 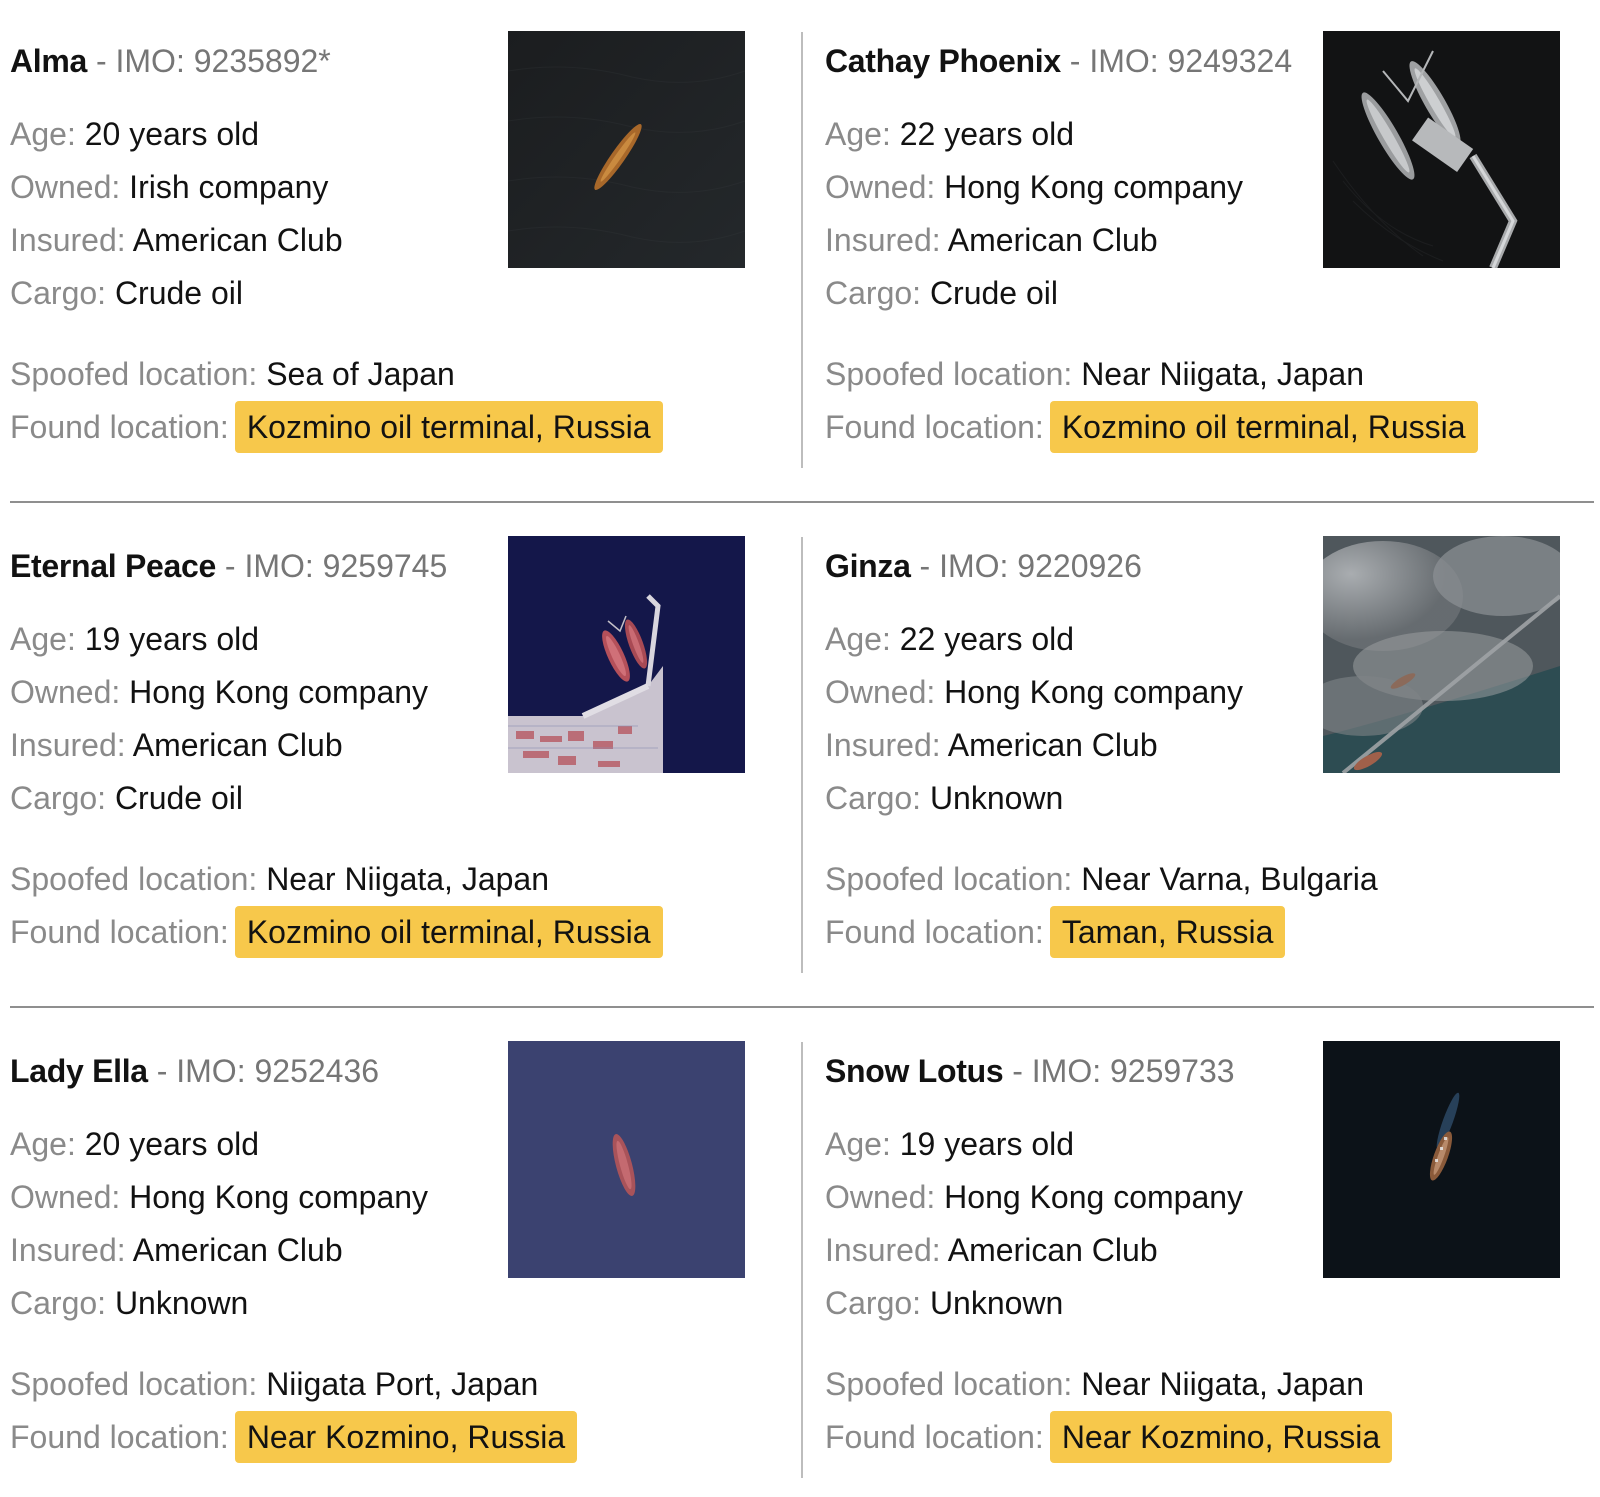 I want to click on vessel-title: Lady Ella - IMO: 9252436, so click(x=194, y=1071).